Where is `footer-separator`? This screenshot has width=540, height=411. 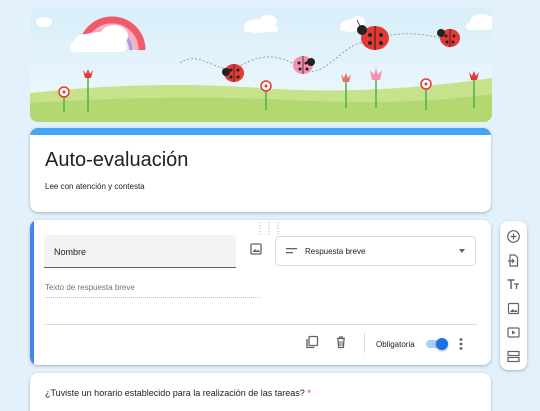
footer-separator is located at coordinates (364, 343).